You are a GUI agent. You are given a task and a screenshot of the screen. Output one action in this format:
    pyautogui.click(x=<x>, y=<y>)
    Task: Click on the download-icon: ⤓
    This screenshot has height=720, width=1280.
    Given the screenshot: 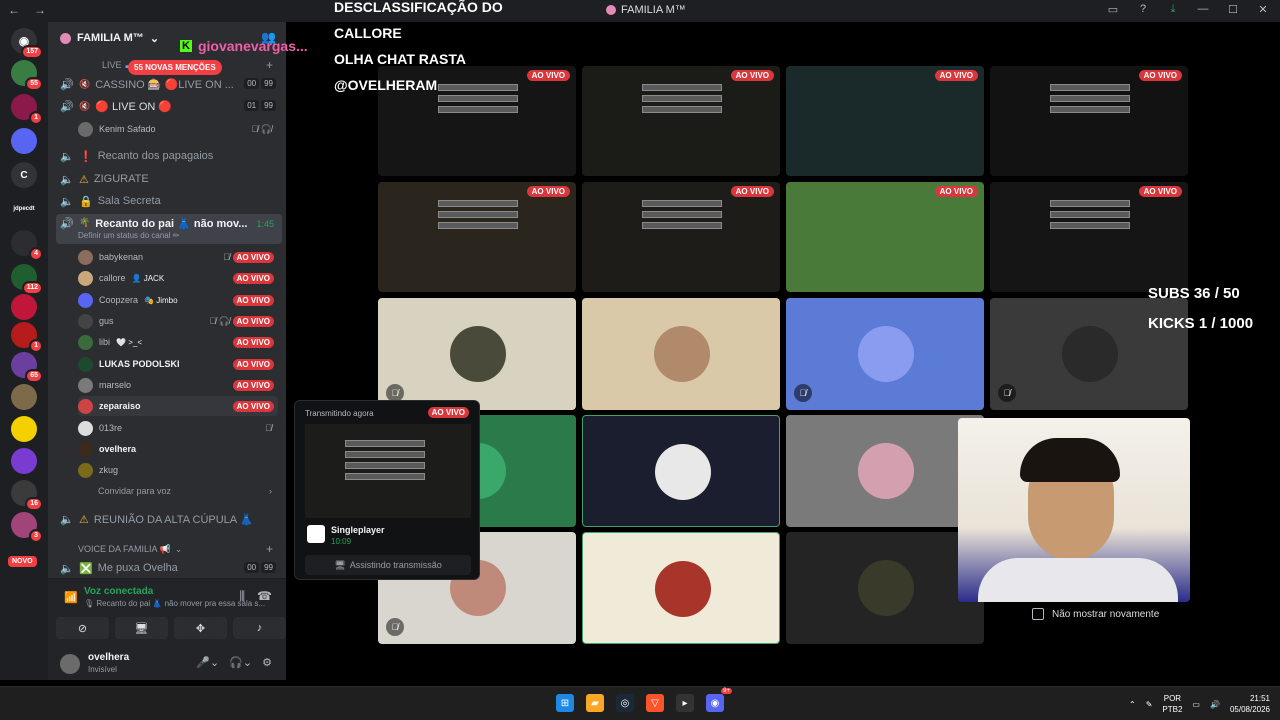 What is the action you would take?
    pyautogui.click(x=1173, y=9)
    